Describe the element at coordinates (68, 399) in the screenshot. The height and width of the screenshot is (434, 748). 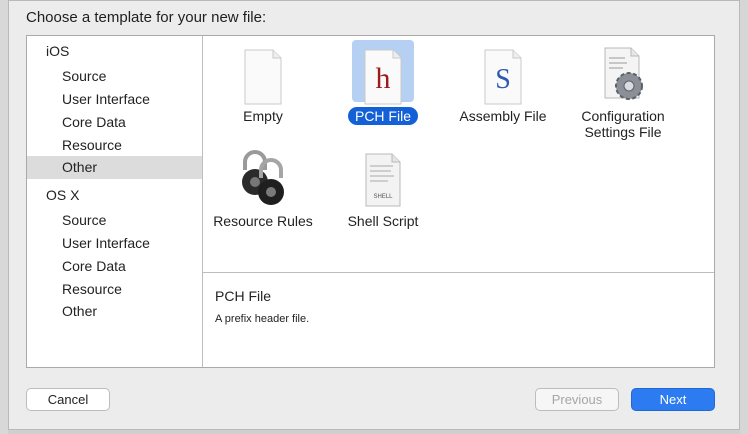
I see `cancel-button: Cancel` at that location.